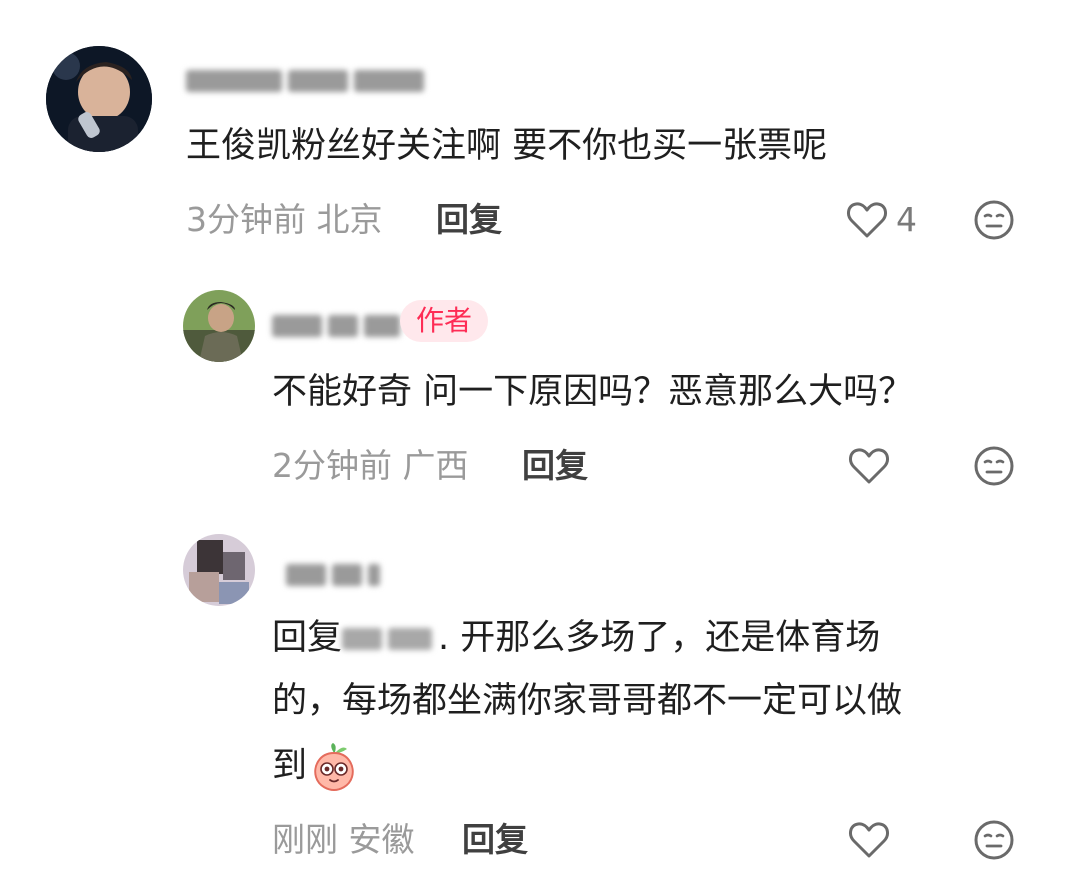 The image size is (1080, 890). What do you see at coordinates (381, 839) in the screenshot?
I see `comment-location: 安徽` at bounding box center [381, 839].